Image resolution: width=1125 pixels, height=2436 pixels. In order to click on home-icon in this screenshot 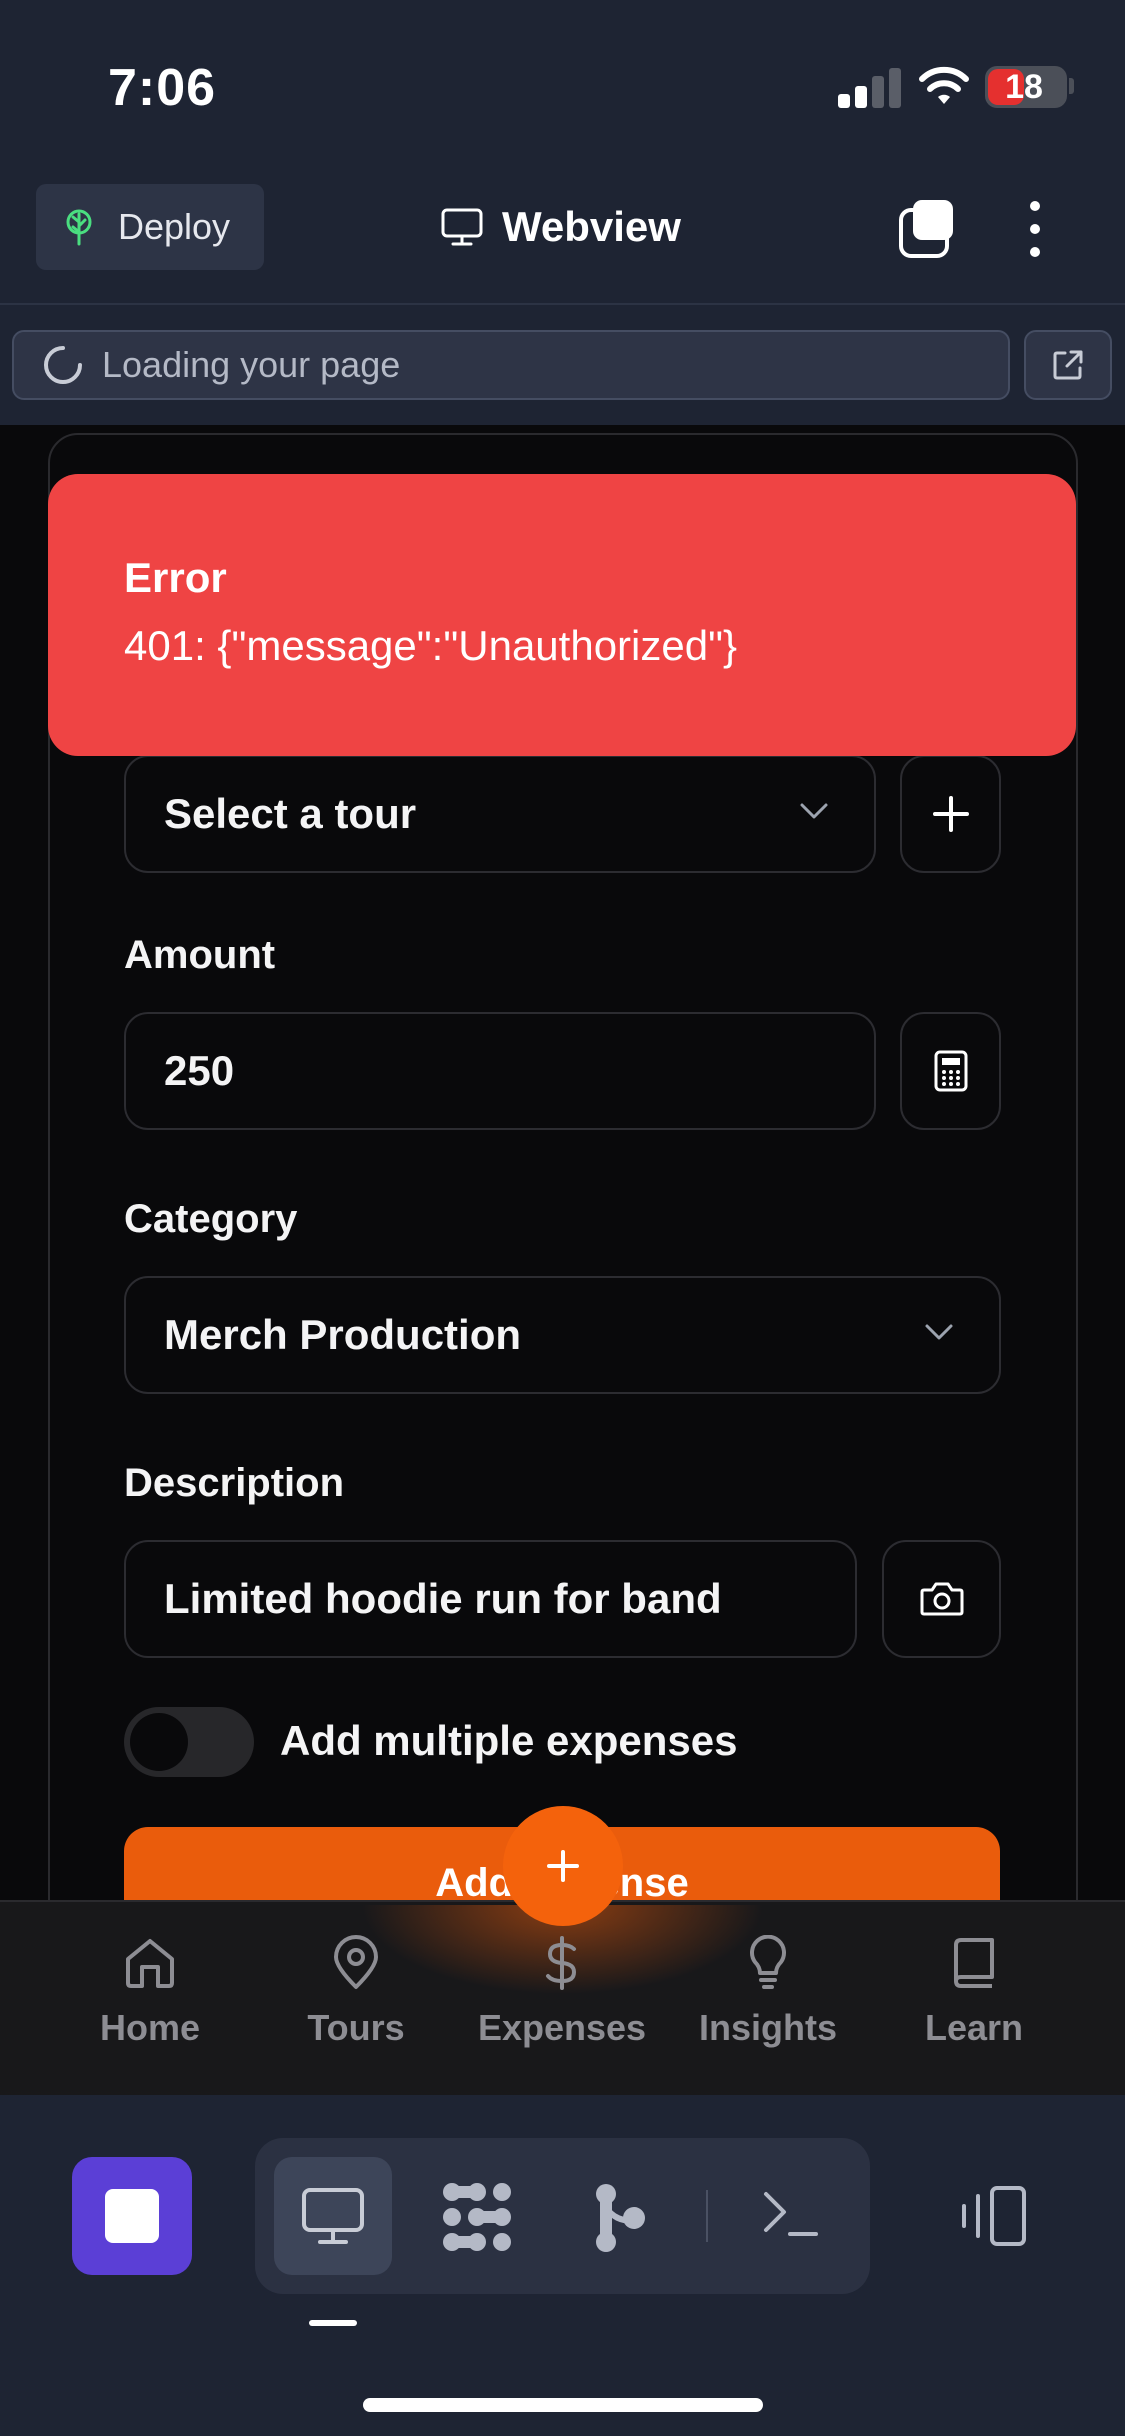, I will do `click(150, 1963)`.